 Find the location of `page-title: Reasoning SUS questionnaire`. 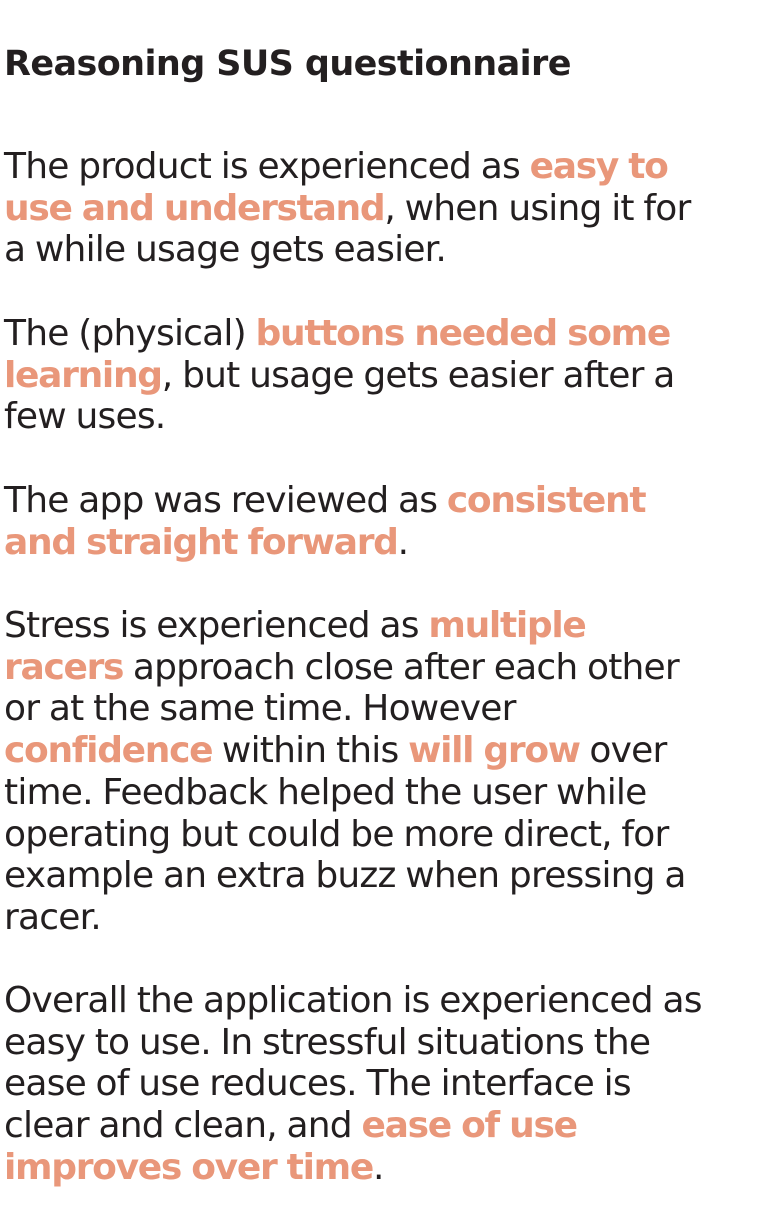

page-title: Reasoning SUS questionnaire is located at coordinates (287, 64).